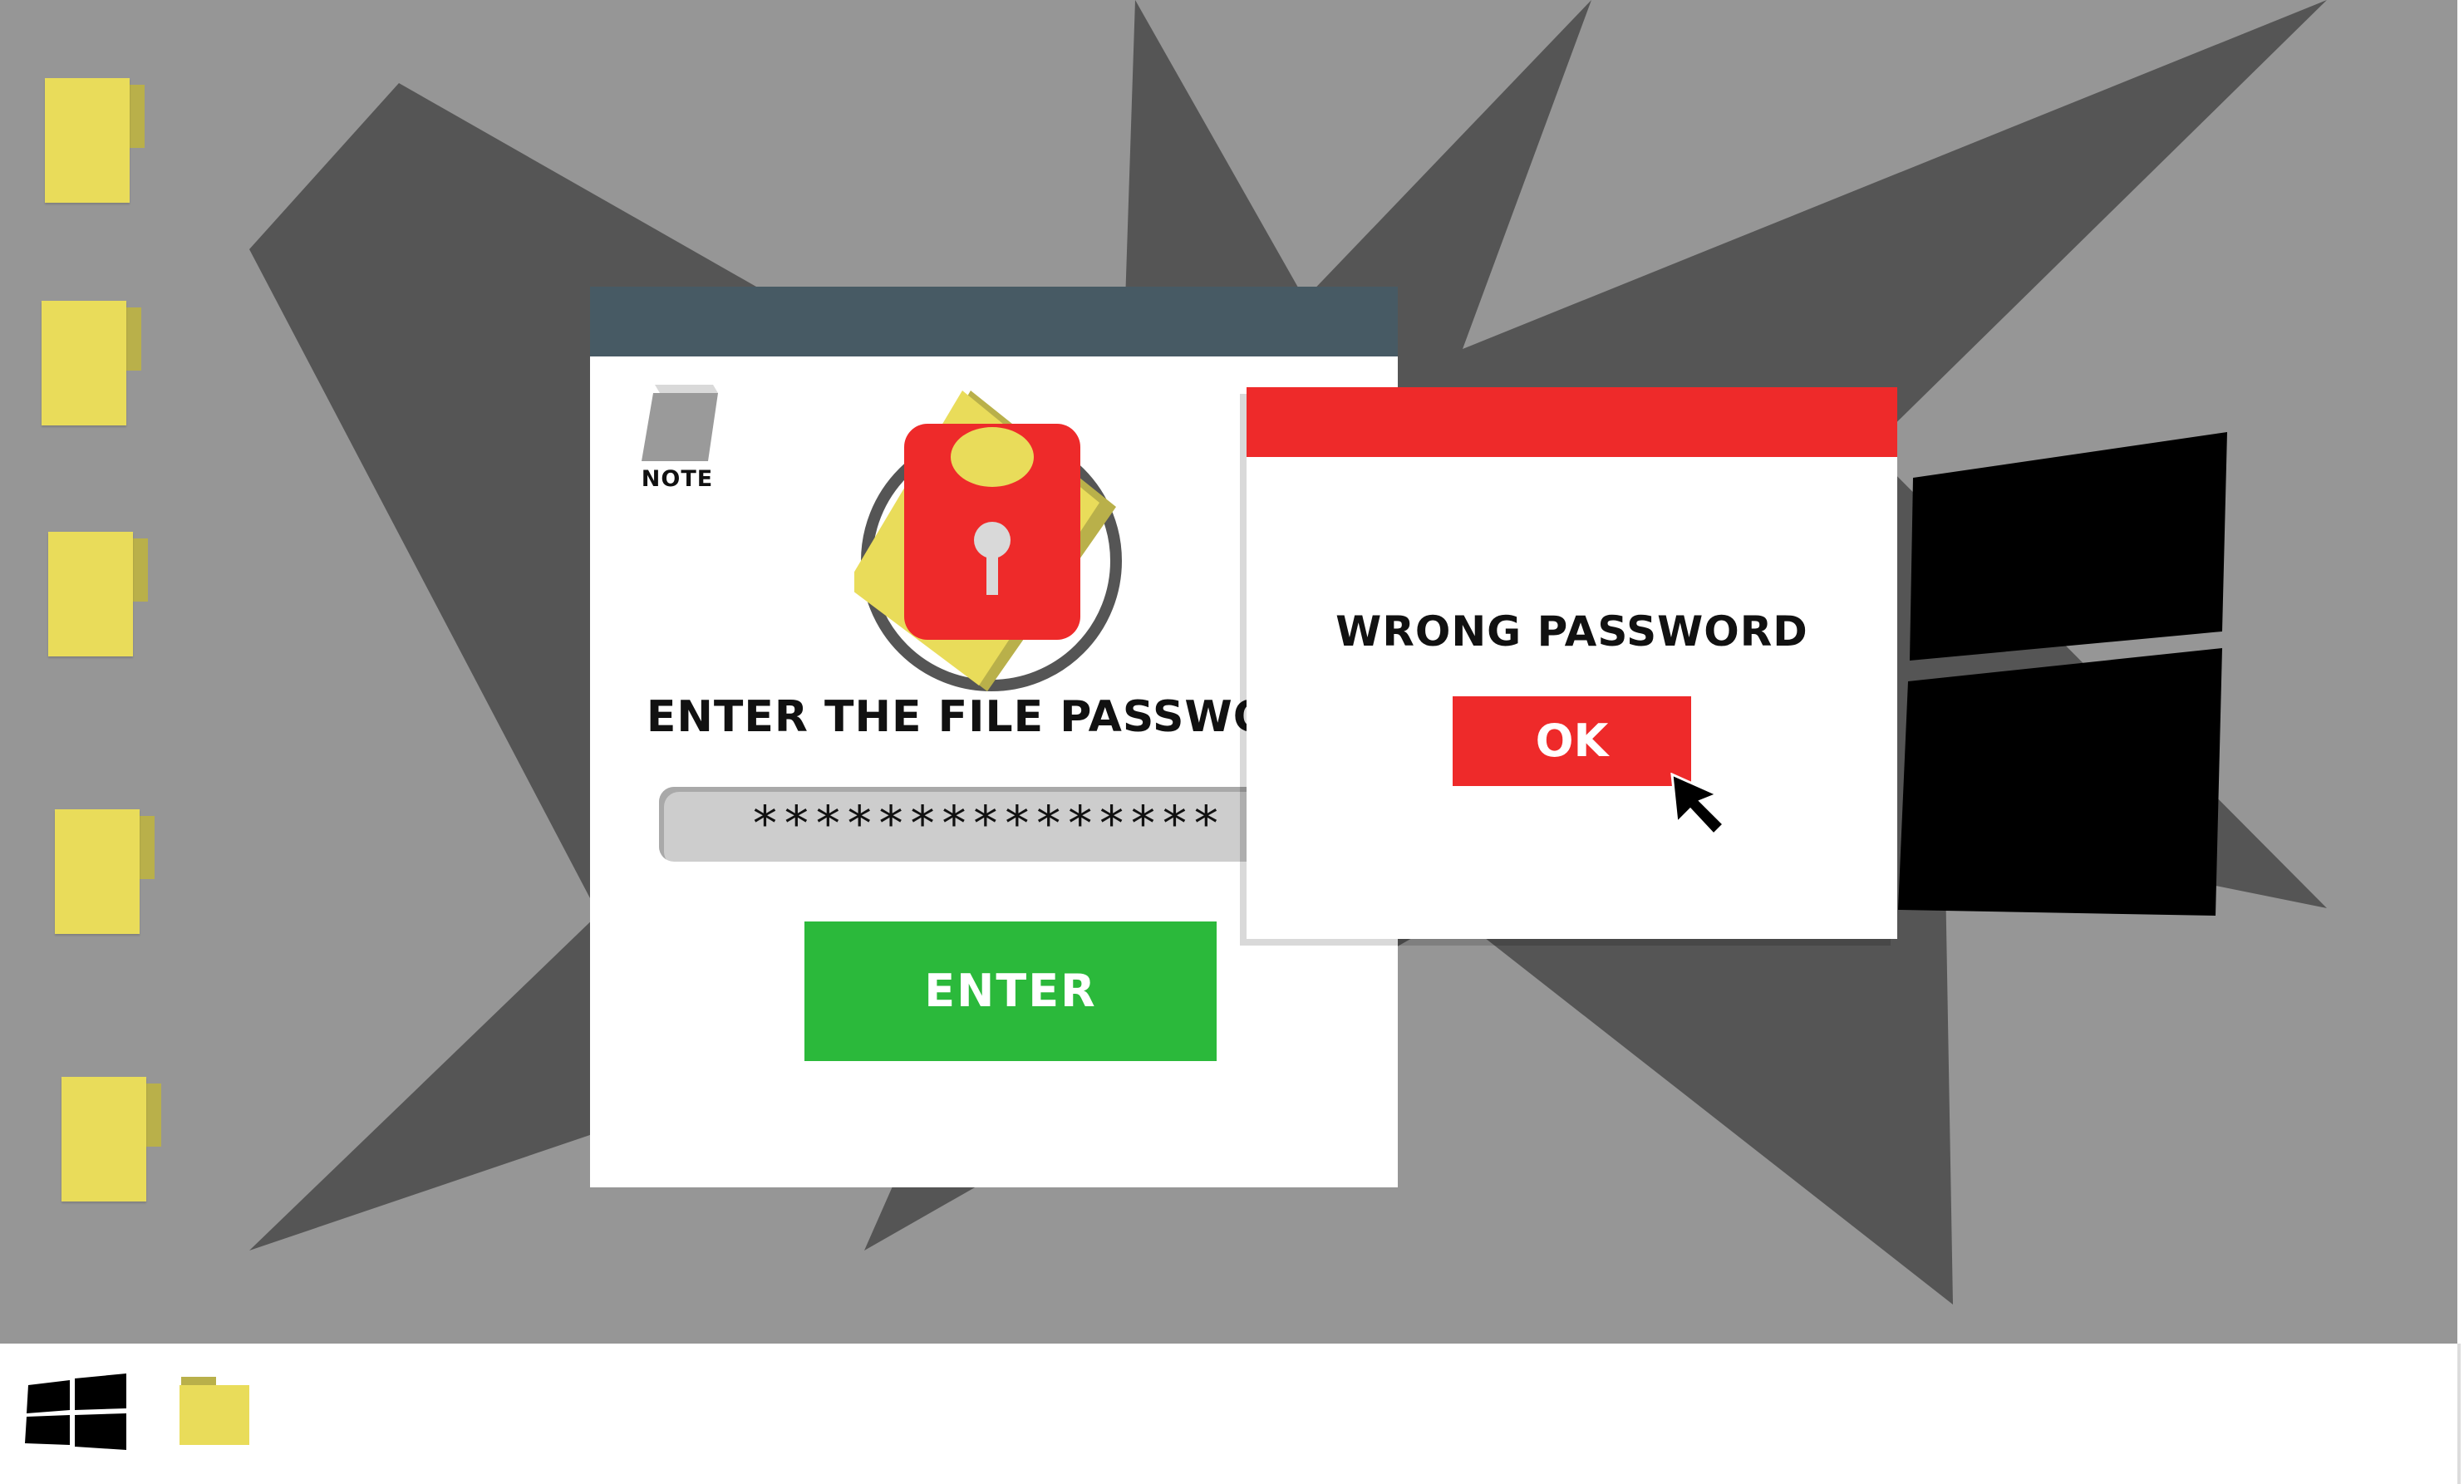 Image resolution: width=2464 pixels, height=1484 pixels. What do you see at coordinates (988, 541) in the screenshot?
I see `padlock-icon` at bounding box center [988, 541].